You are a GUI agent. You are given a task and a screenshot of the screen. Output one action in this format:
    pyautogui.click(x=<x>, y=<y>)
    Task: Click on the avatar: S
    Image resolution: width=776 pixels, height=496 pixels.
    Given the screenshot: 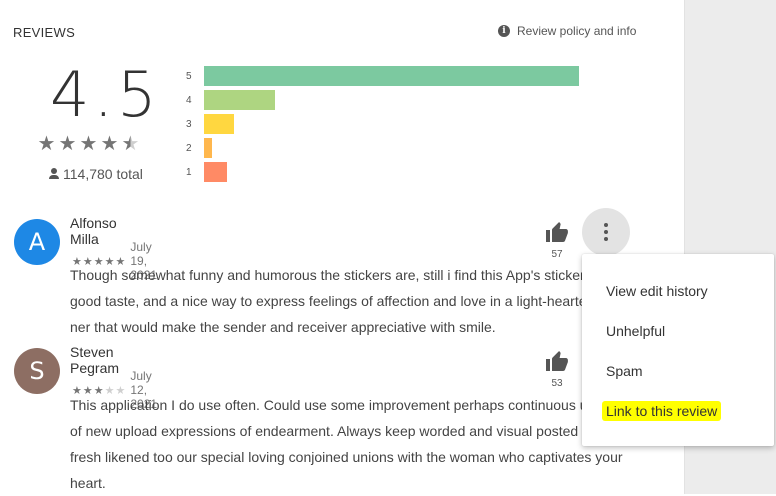 What is the action you would take?
    pyautogui.click(x=37, y=371)
    